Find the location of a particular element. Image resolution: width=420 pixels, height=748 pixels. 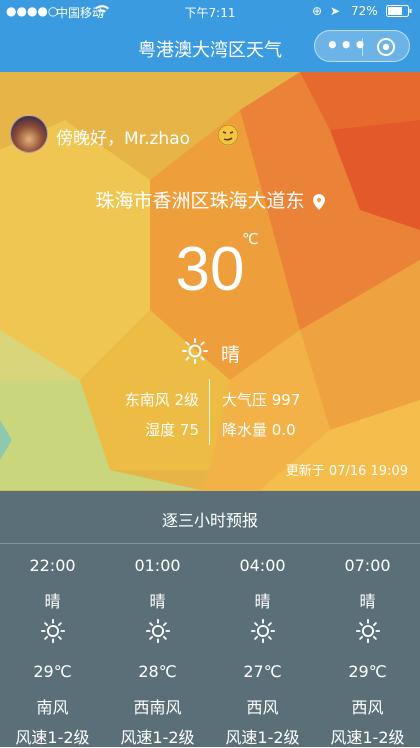

status-bar: ●●●●○ 中国移动 下午7:11 ⊕ ➤ 72% is located at coordinates (210, 11).